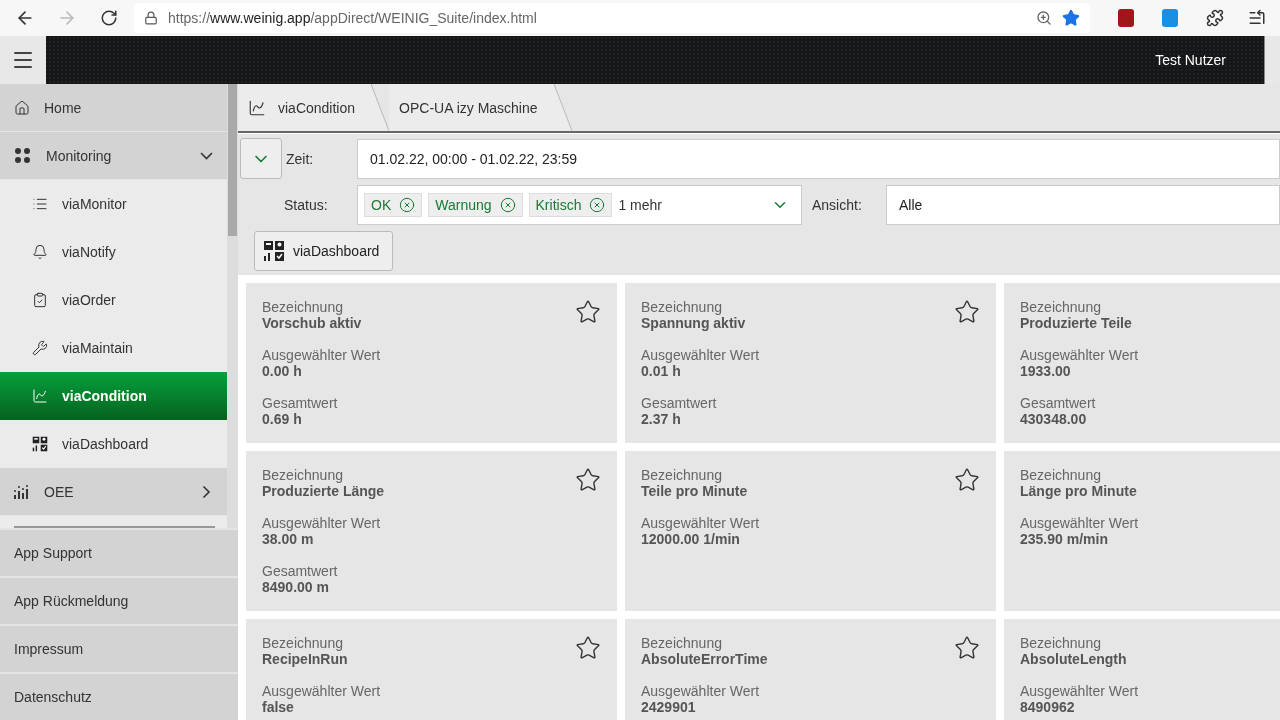 The height and width of the screenshot is (720, 1280). What do you see at coordinates (22, 107) in the screenshot?
I see `home-icon` at bounding box center [22, 107].